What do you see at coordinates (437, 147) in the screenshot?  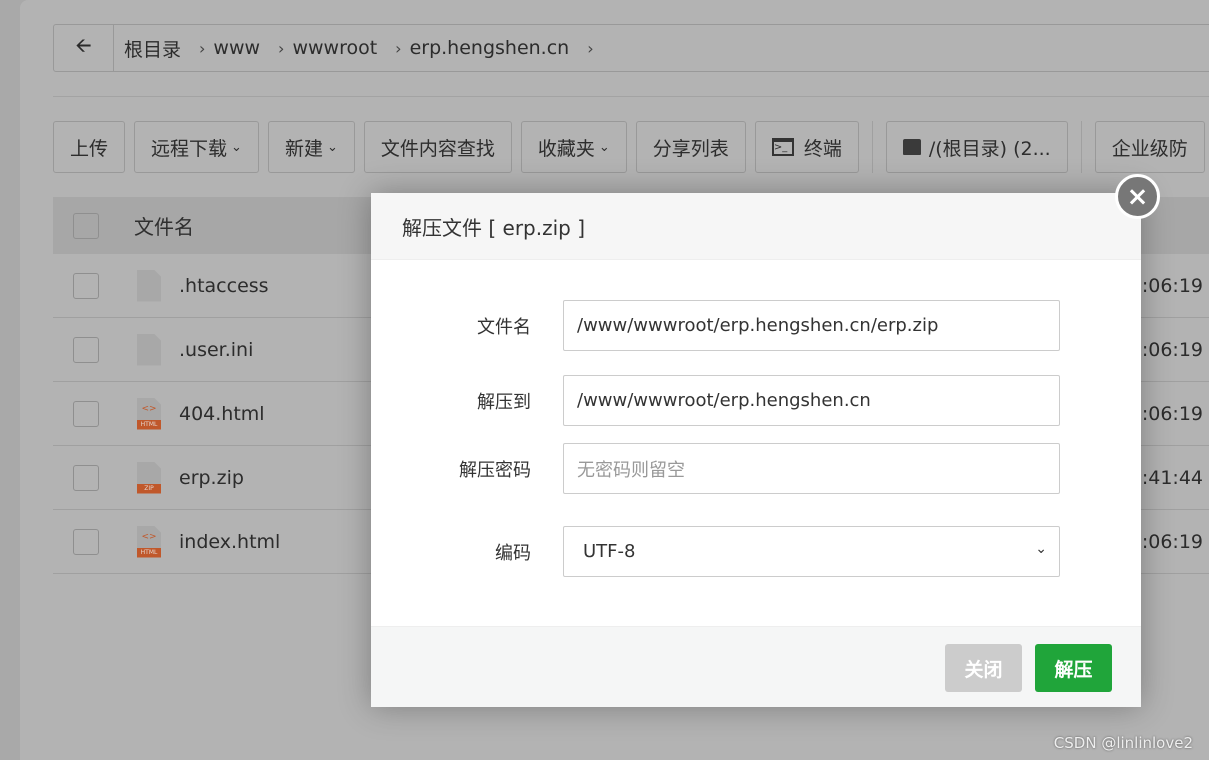 I see `content-search-button: 文件内容查找` at bounding box center [437, 147].